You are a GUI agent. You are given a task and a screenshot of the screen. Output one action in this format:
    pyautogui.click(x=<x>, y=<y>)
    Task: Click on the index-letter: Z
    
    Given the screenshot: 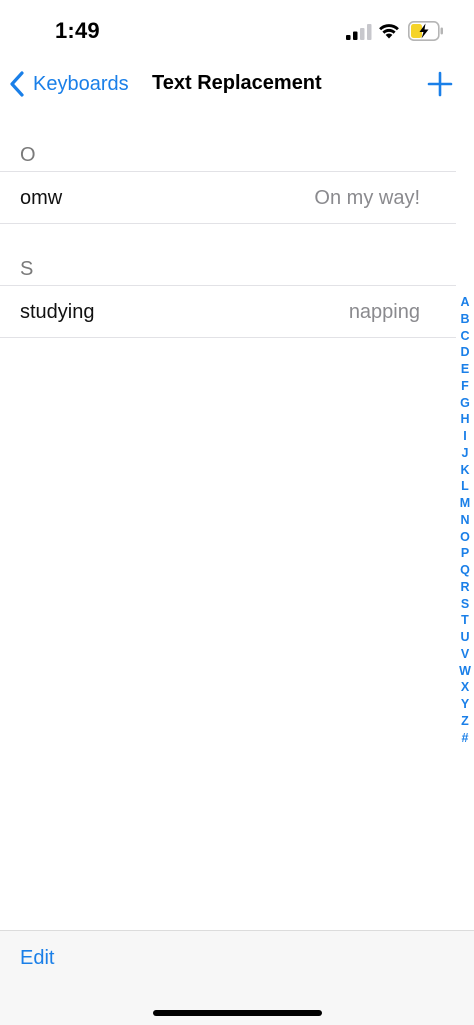 What is the action you would take?
    pyautogui.click(x=465, y=721)
    